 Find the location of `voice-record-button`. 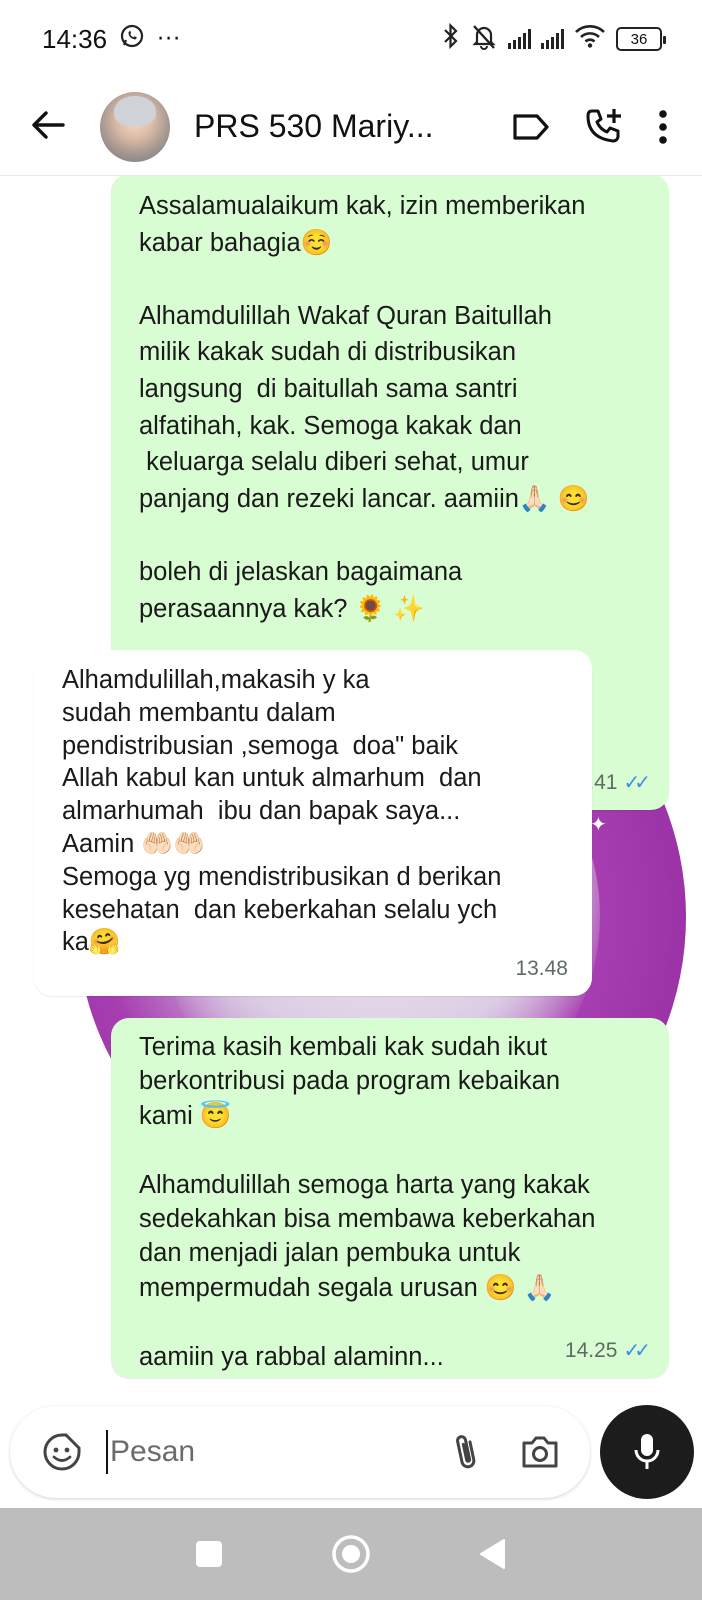

voice-record-button is located at coordinates (647, 1452).